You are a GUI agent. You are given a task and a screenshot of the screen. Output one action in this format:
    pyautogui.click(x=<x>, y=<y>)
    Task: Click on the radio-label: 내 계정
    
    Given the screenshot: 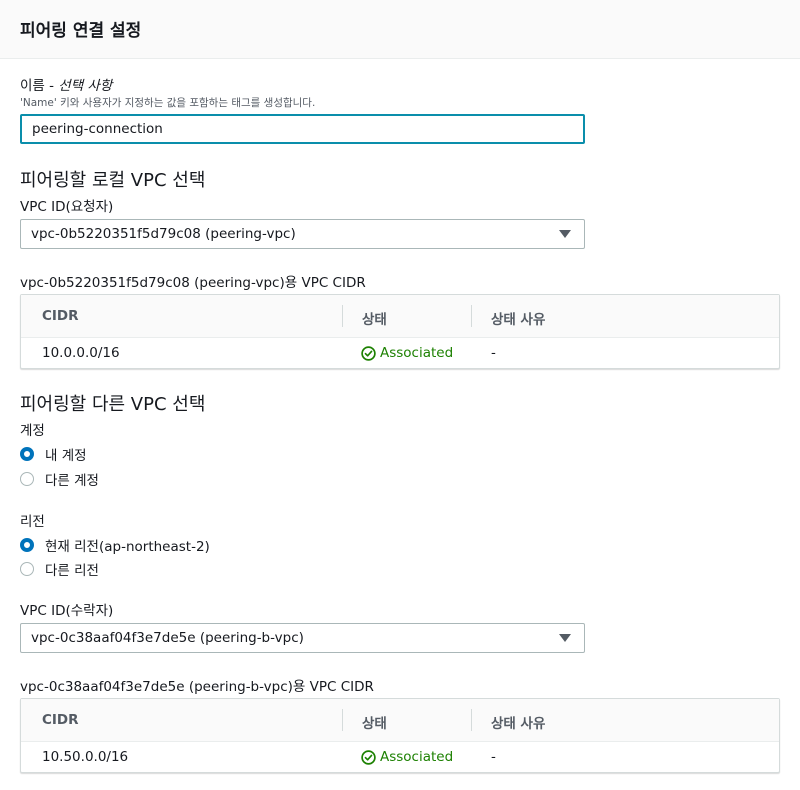 What is the action you would take?
    pyautogui.click(x=66, y=456)
    